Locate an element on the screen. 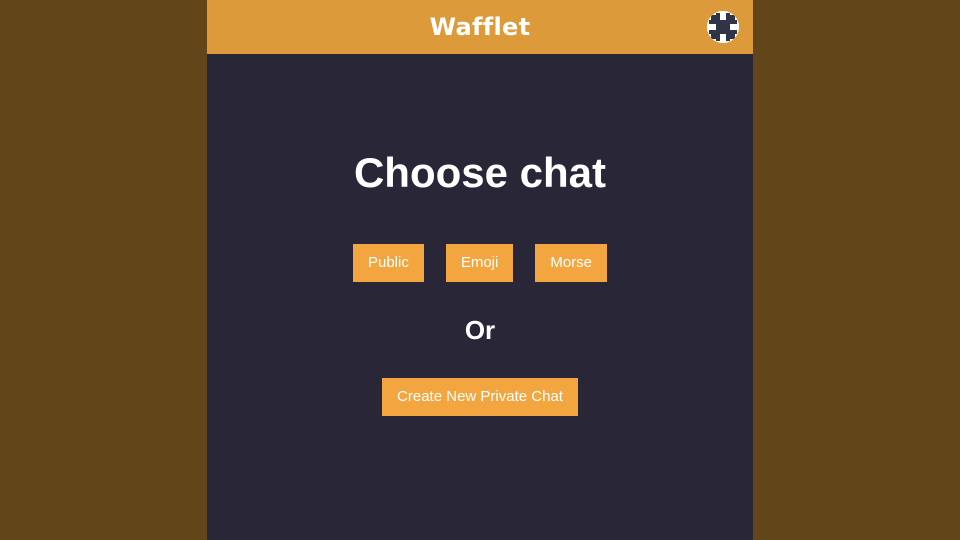 The height and width of the screenshot is (540, 960). page-title: Choose chat is located at coordinates (480, 172).